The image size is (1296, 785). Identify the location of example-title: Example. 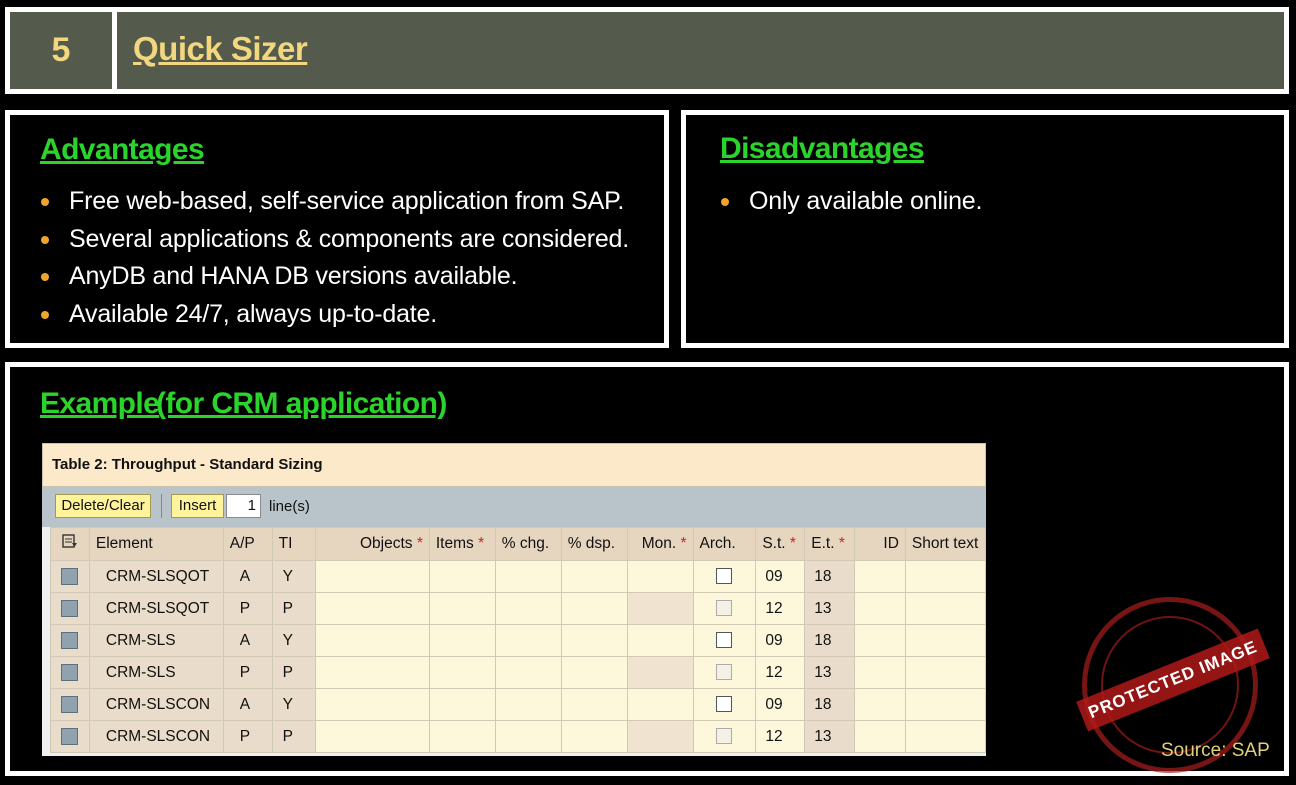
(100, 403).